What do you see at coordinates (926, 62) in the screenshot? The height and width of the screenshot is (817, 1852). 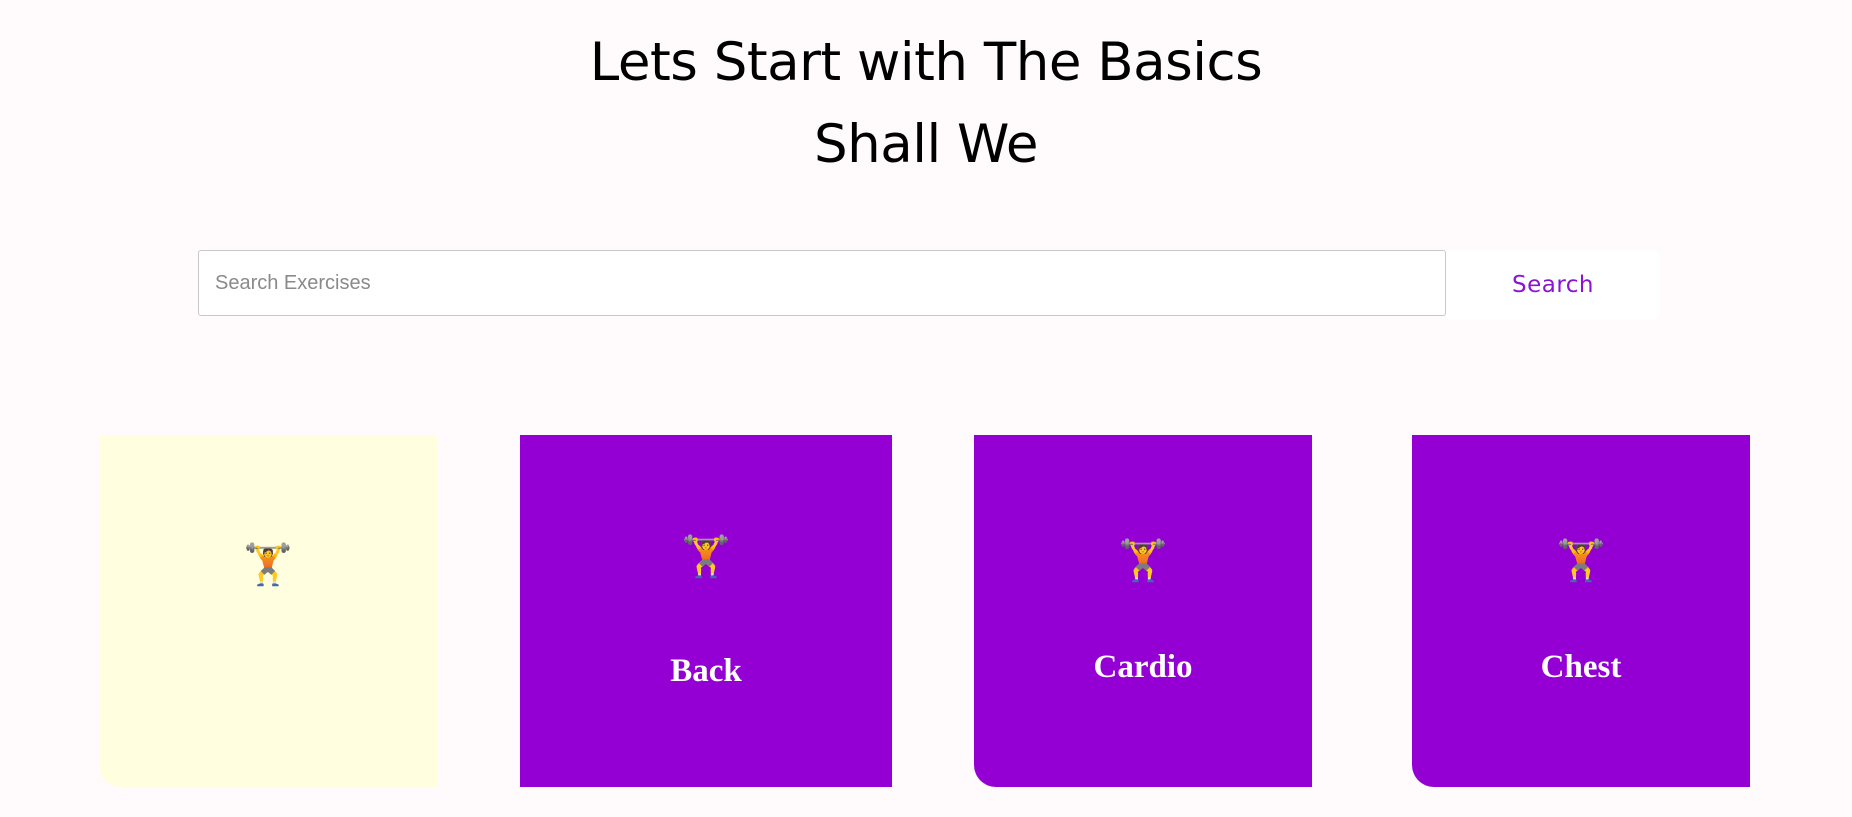 I see `page-title-line-1: Lets Start with The Basics` at bounding box center [926, 62].